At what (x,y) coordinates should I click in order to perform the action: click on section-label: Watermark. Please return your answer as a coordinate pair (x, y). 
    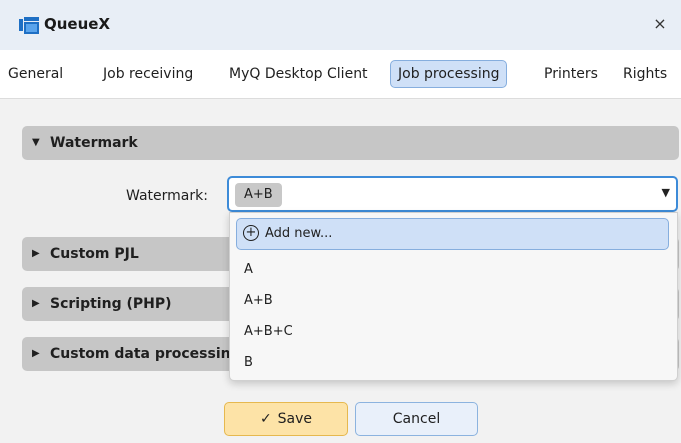
    Looking at the image, I should click on (94, 143).